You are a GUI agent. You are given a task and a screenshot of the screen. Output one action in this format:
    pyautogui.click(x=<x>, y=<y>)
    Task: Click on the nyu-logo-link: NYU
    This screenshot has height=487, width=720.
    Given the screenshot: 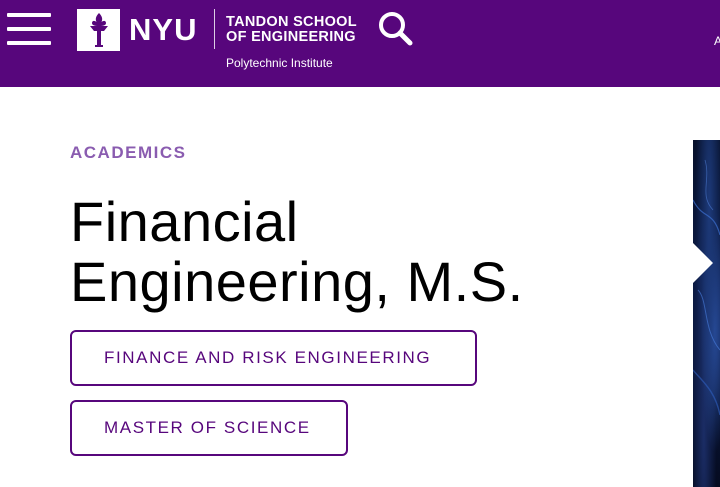 What is the action you would take?
    pyautogui.click(x=137, y=30)
    